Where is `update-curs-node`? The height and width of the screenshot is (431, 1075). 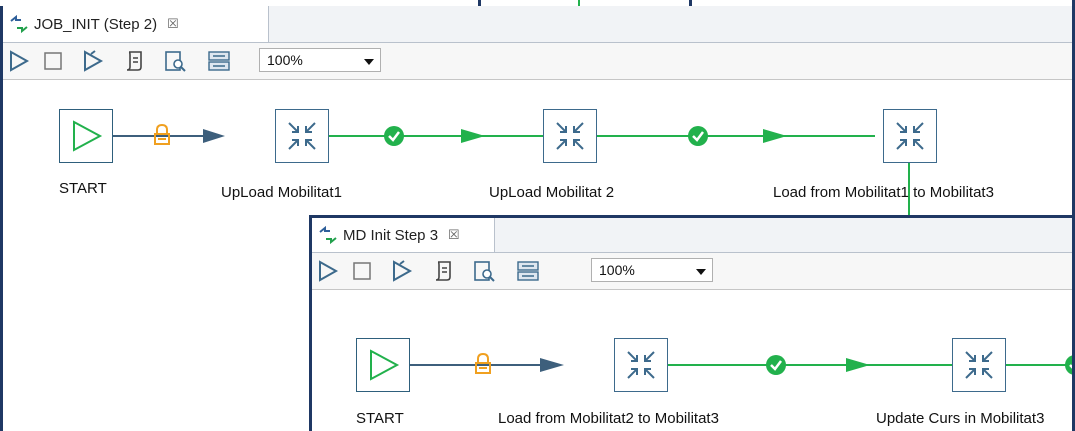 update-curs-node is located at coordinates (979, 365).